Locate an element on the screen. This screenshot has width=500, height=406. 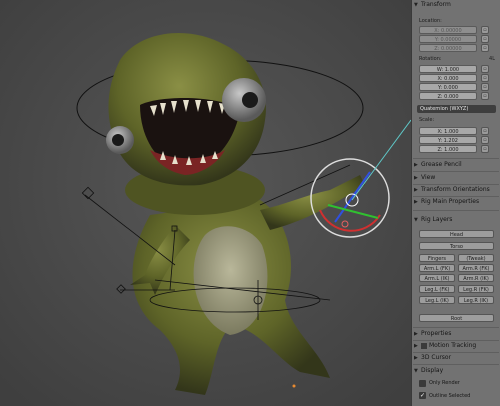
rig-layer-arm-l-ik-button: Arm.L (IK) is located at coordinates (437, 278).